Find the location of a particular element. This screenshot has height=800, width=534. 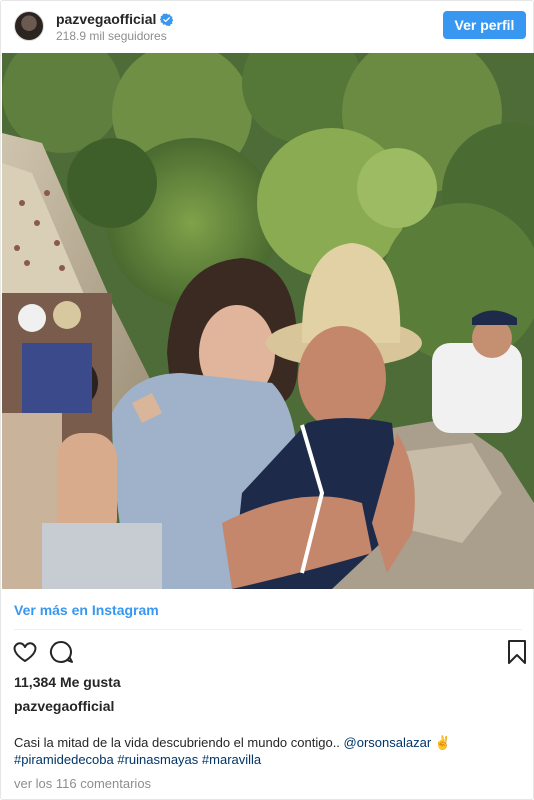

owner-username: pazvegaofficial is located at coordinates (64, 706).